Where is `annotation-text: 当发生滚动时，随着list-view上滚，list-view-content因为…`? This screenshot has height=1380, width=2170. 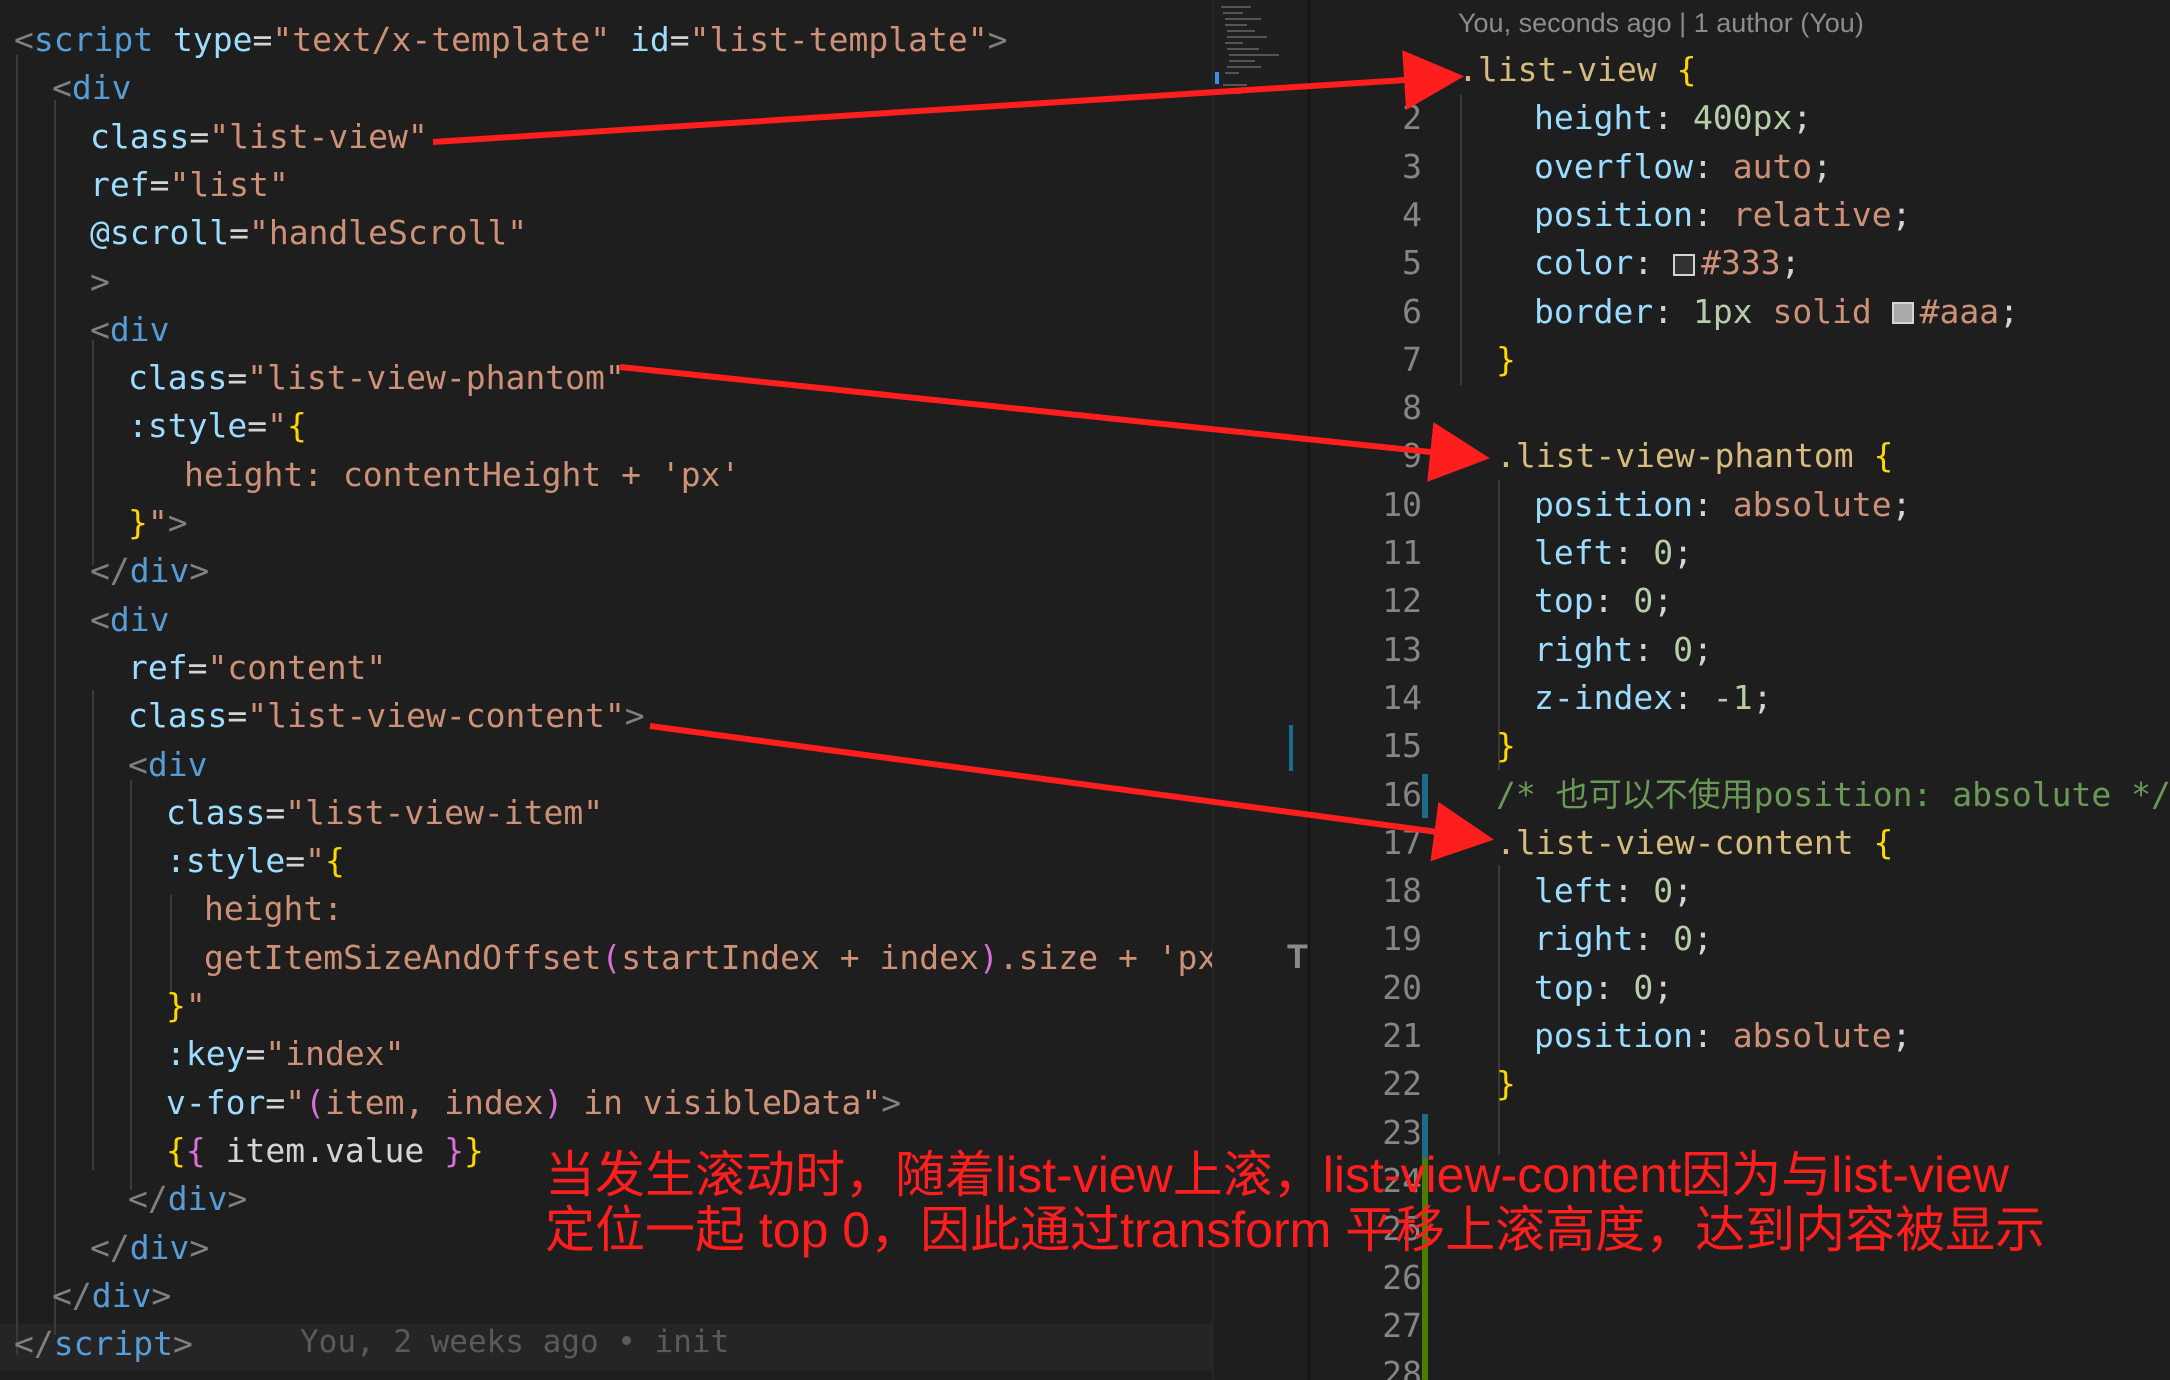 annotation-text: 当发生滚动时，随着list-view上滚，list-view-content因为… is located at coordinates (1355, 1203).